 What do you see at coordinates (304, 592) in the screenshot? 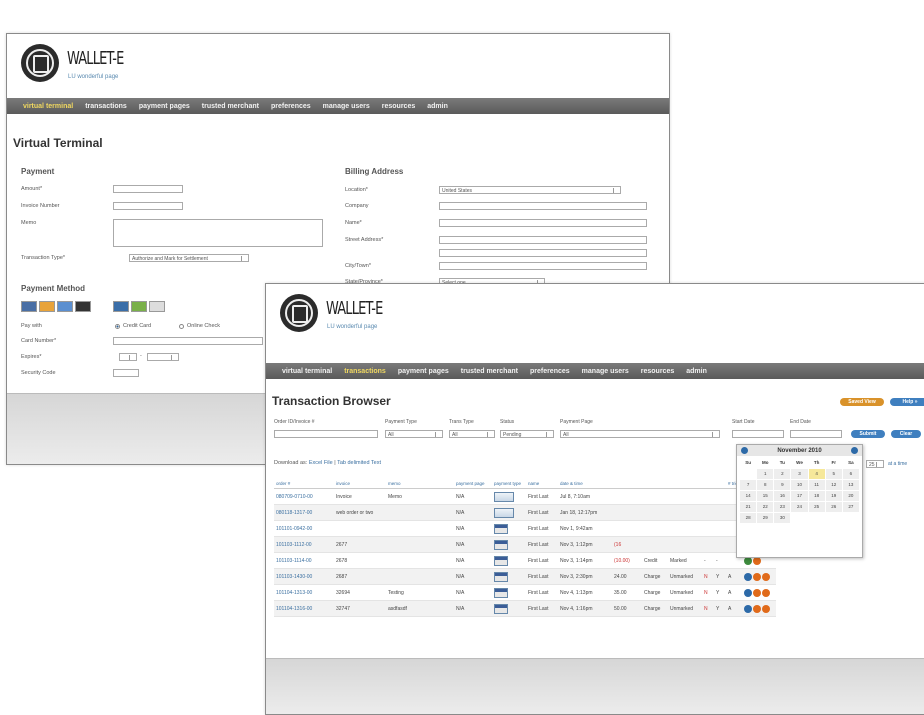
I see `order-link: 101104-1313-00` at bounding box center [304, 592].